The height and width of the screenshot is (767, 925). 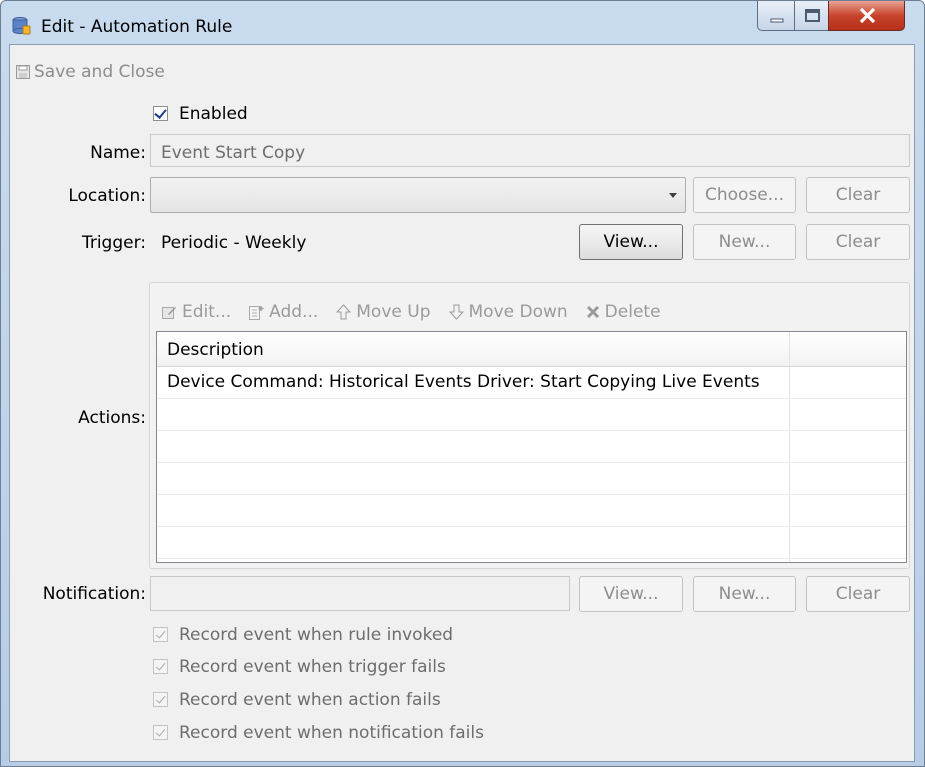 What do you see at coordinates (160, 113) in the screenshot?
I see `enabled-checkbox` at bounding box center [160, 113].